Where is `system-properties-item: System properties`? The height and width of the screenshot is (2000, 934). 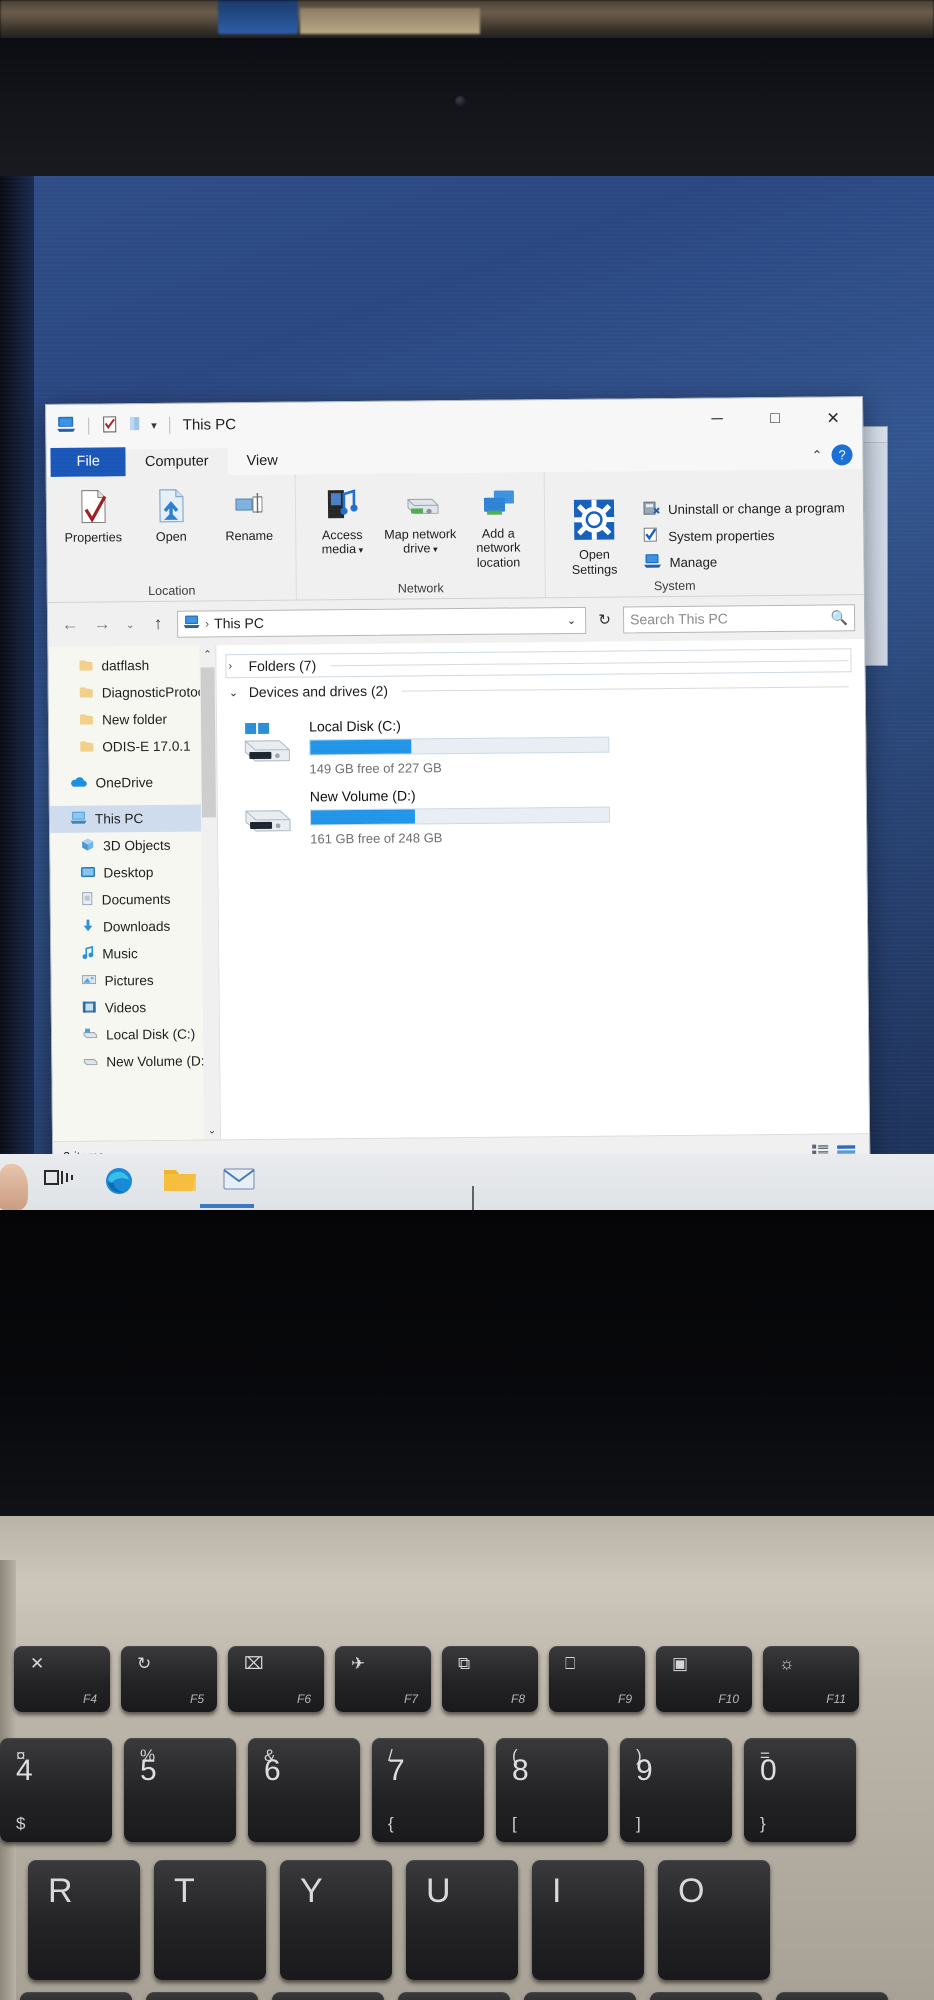
system-properties-item: System properties is located at coordinates (744, 535).